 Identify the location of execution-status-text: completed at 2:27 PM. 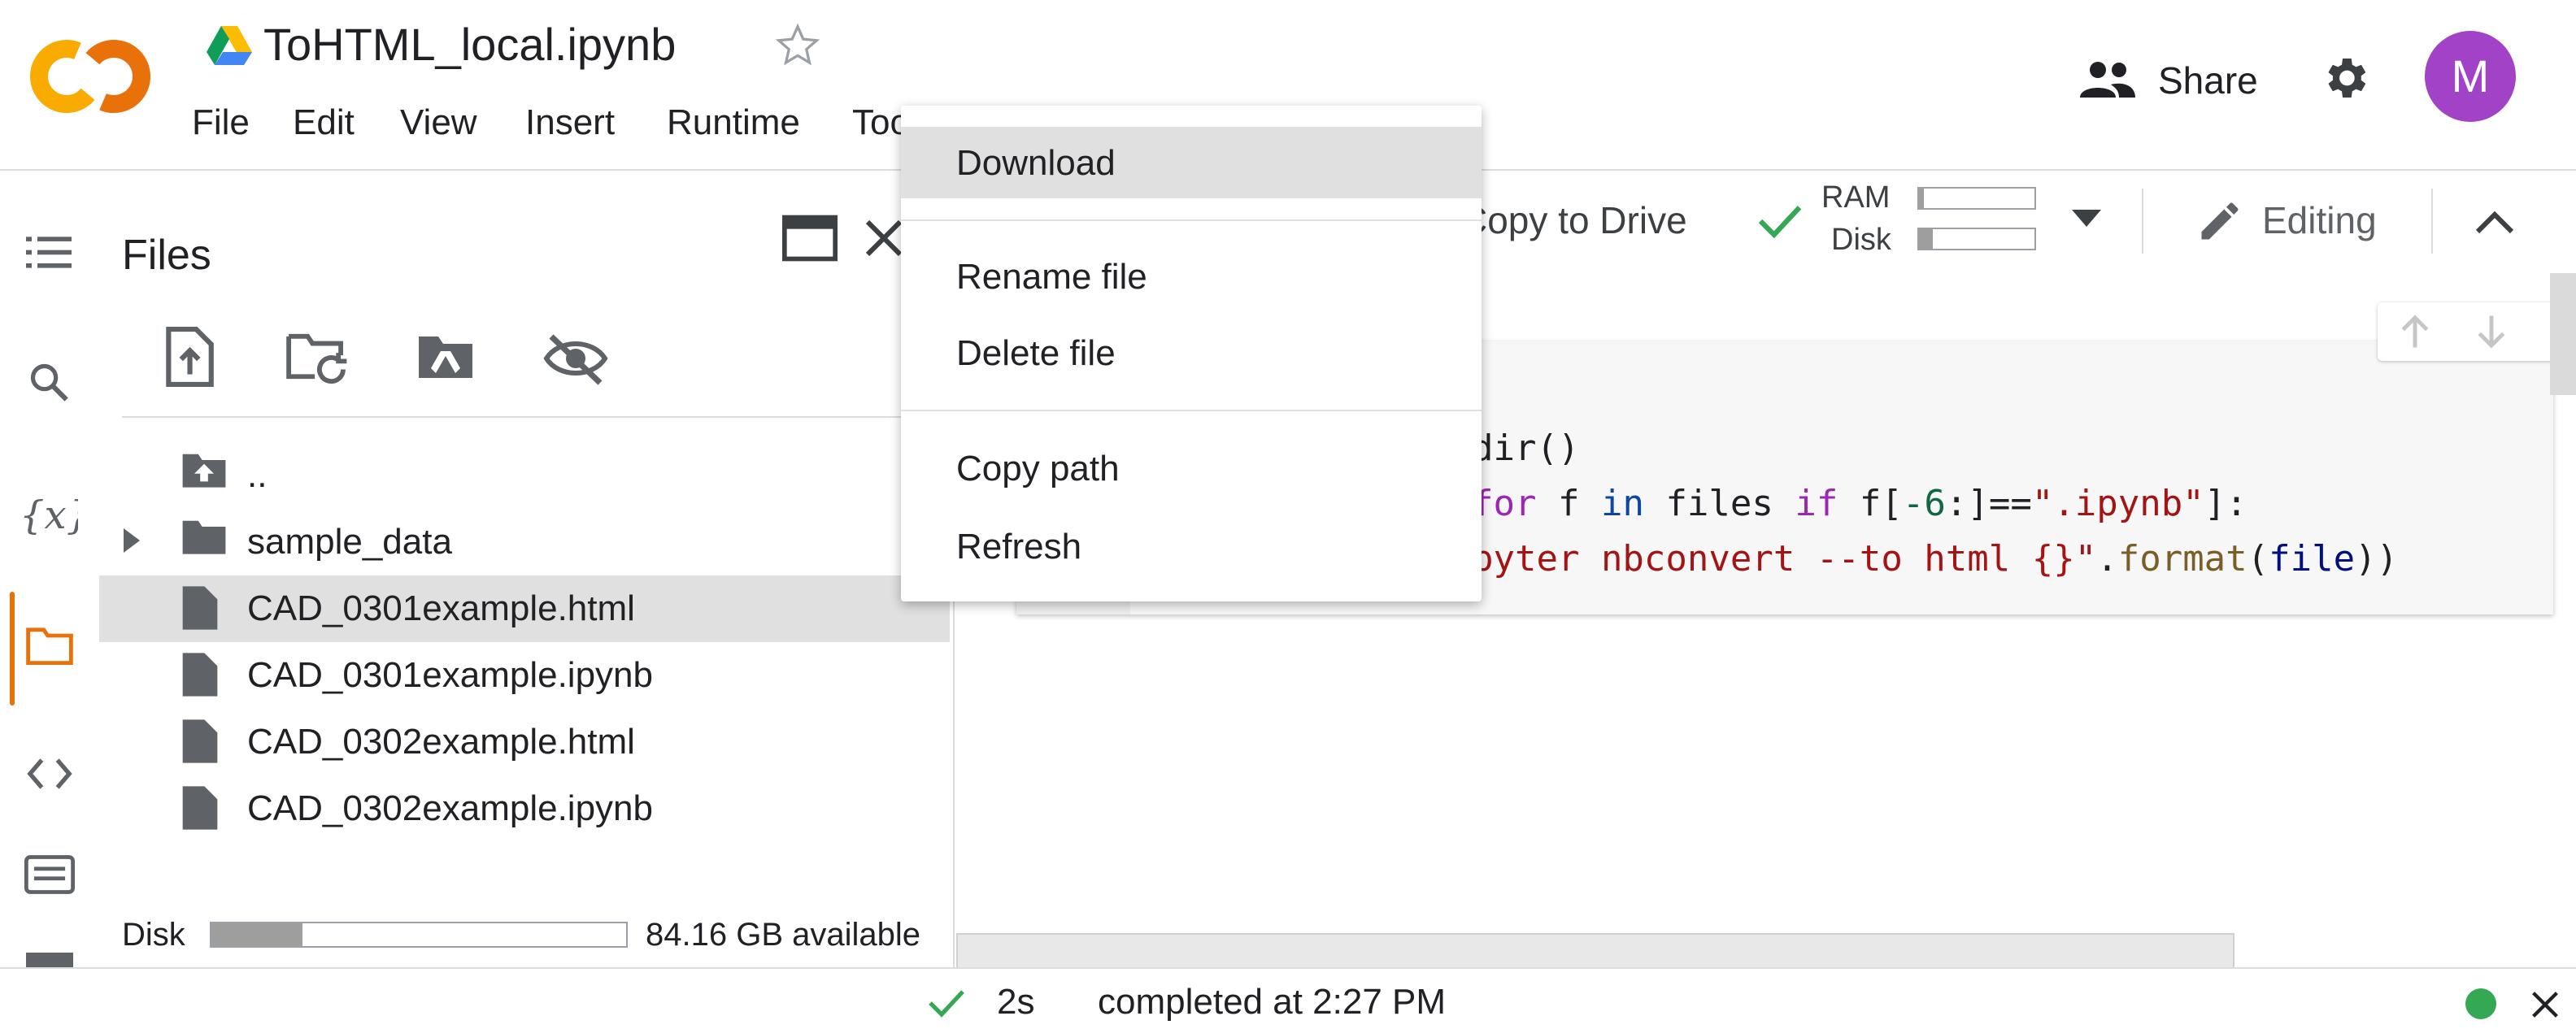
(1273, 1002).